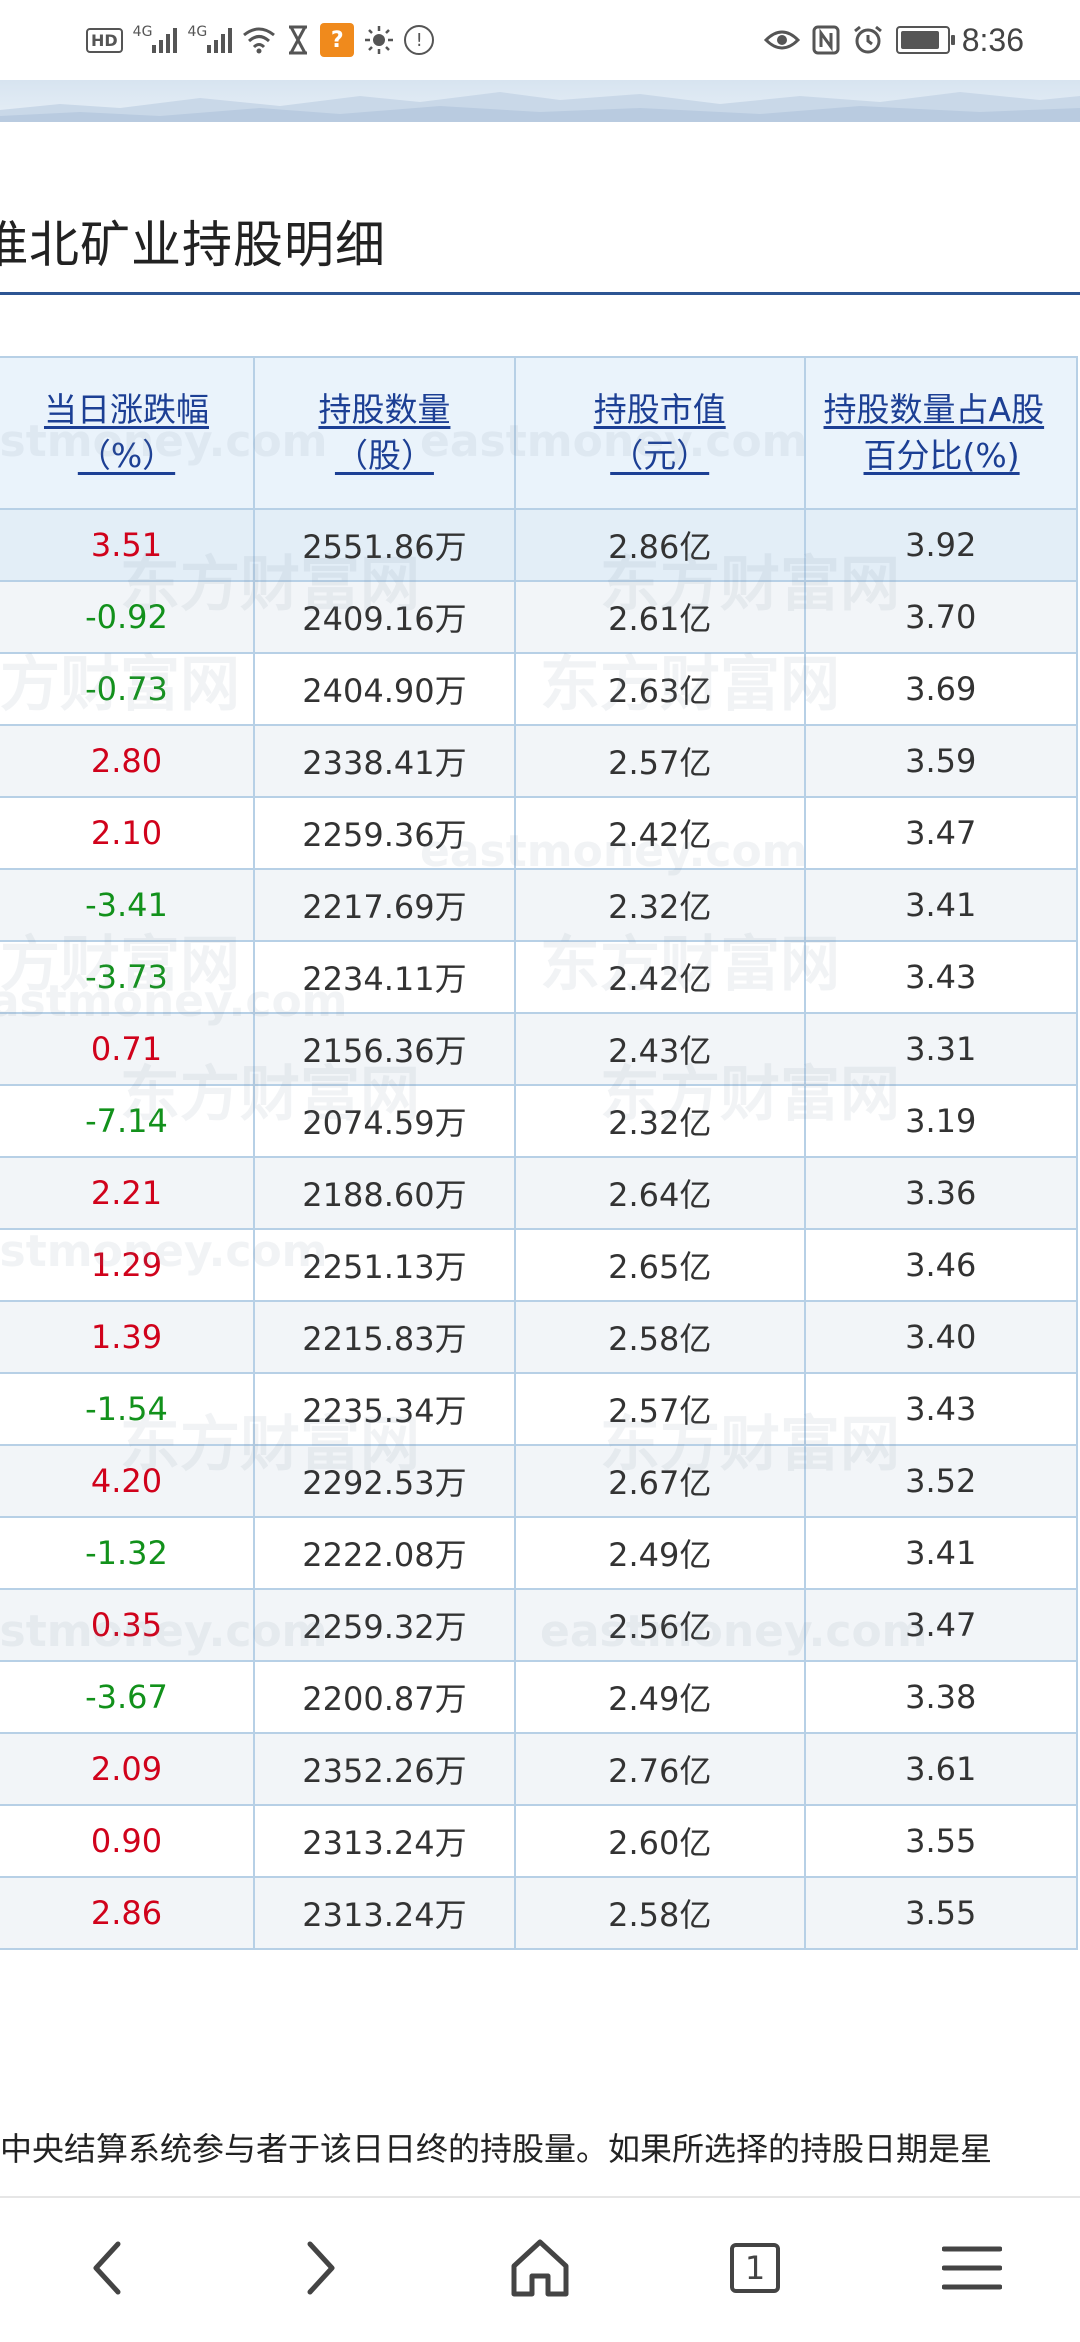 This screenshot has height=2342, width=1080. I want to click on table-row: -3.73 2234.11万 2.42亿 3.43, so click(539, 977).